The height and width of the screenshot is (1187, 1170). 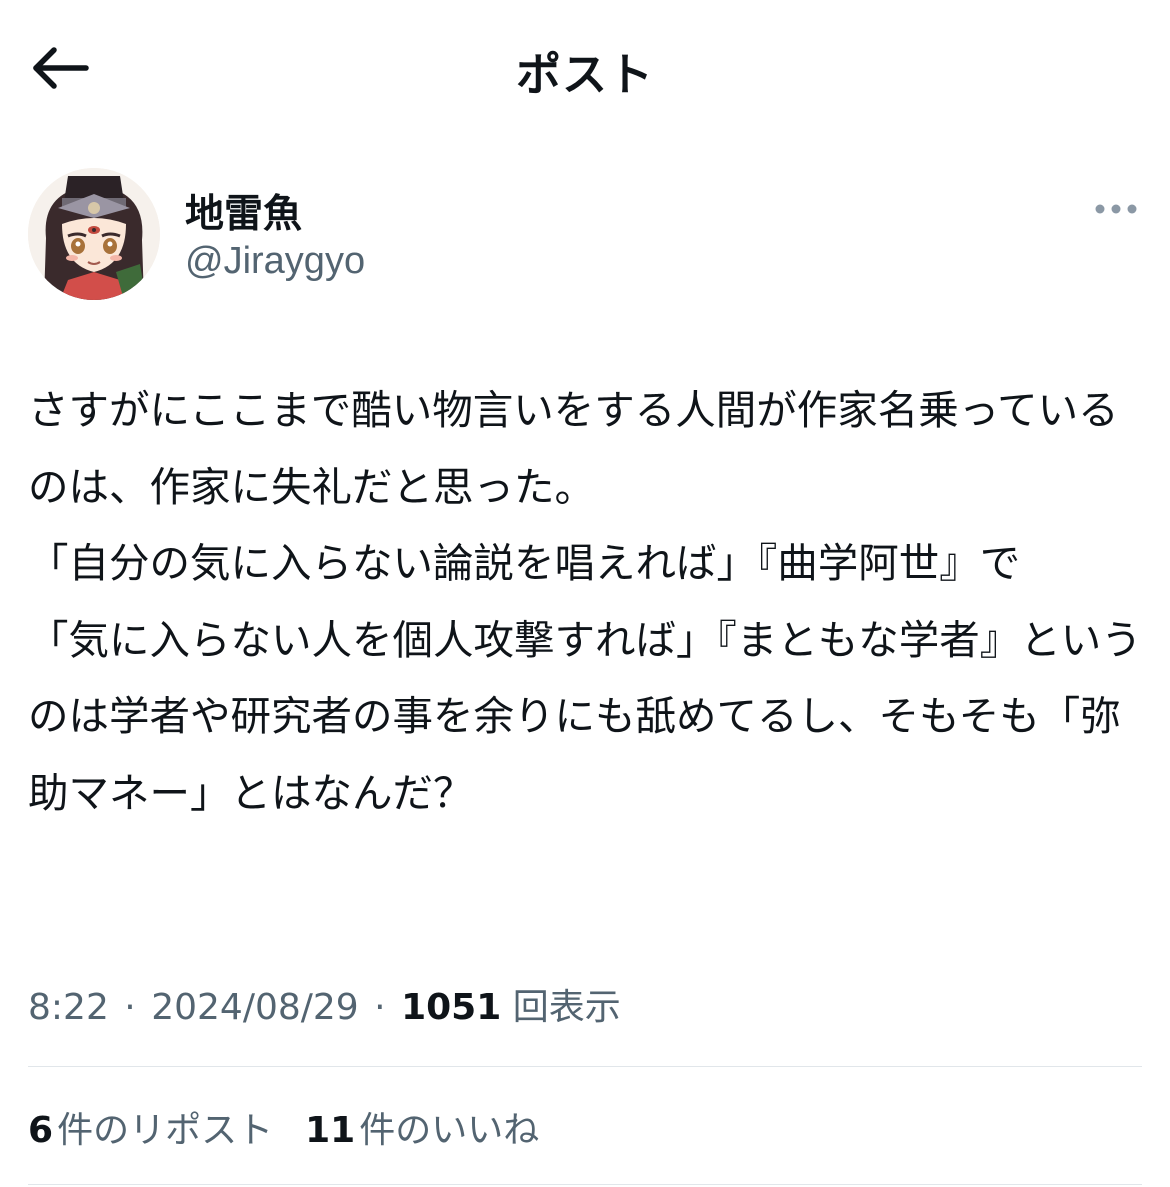 I want to click on reposts-stat: 6 件のリポスト, so click(x=150, y=1127).